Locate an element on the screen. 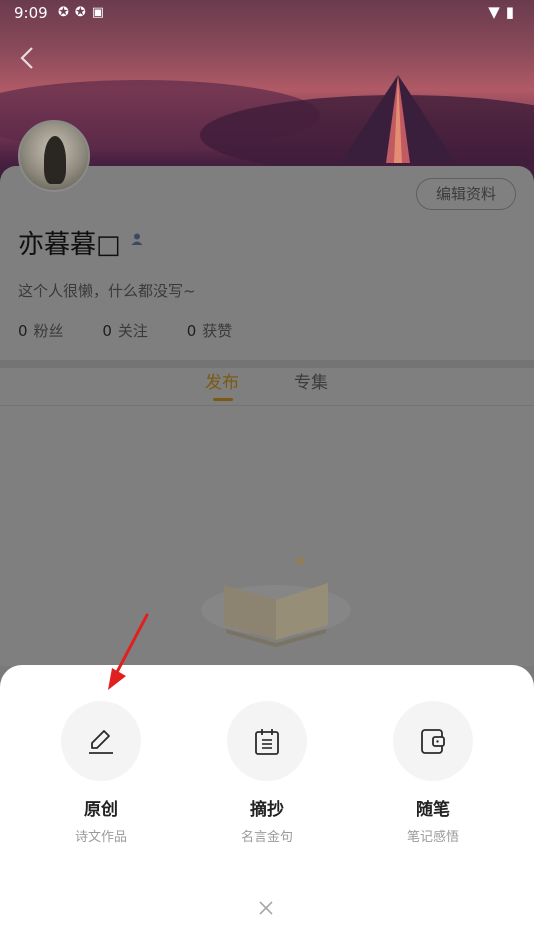  option-notes: 随笔 笔记感悟 is located at coordinates (433, 773).